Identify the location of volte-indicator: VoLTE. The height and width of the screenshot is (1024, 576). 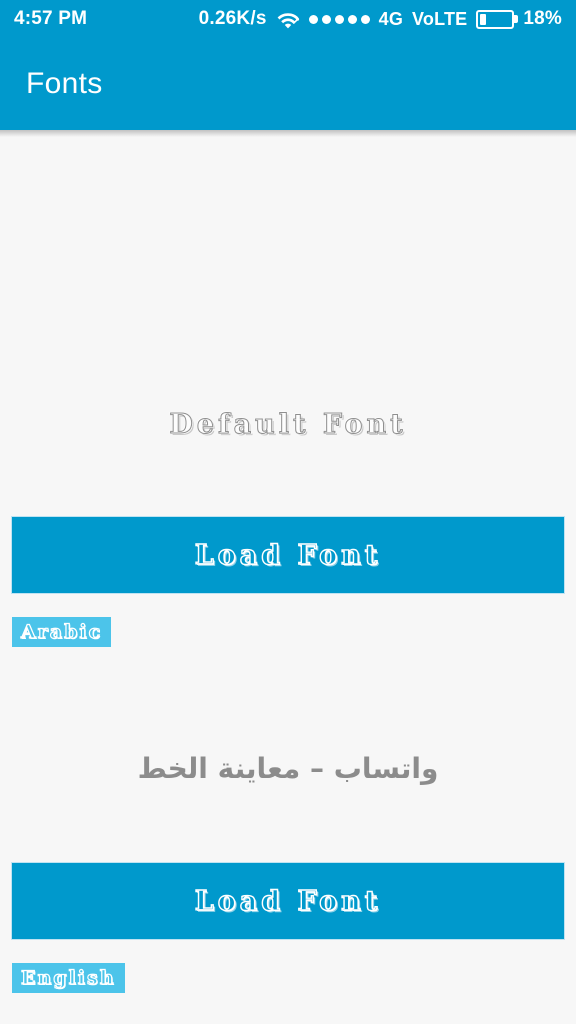
(440, 18).